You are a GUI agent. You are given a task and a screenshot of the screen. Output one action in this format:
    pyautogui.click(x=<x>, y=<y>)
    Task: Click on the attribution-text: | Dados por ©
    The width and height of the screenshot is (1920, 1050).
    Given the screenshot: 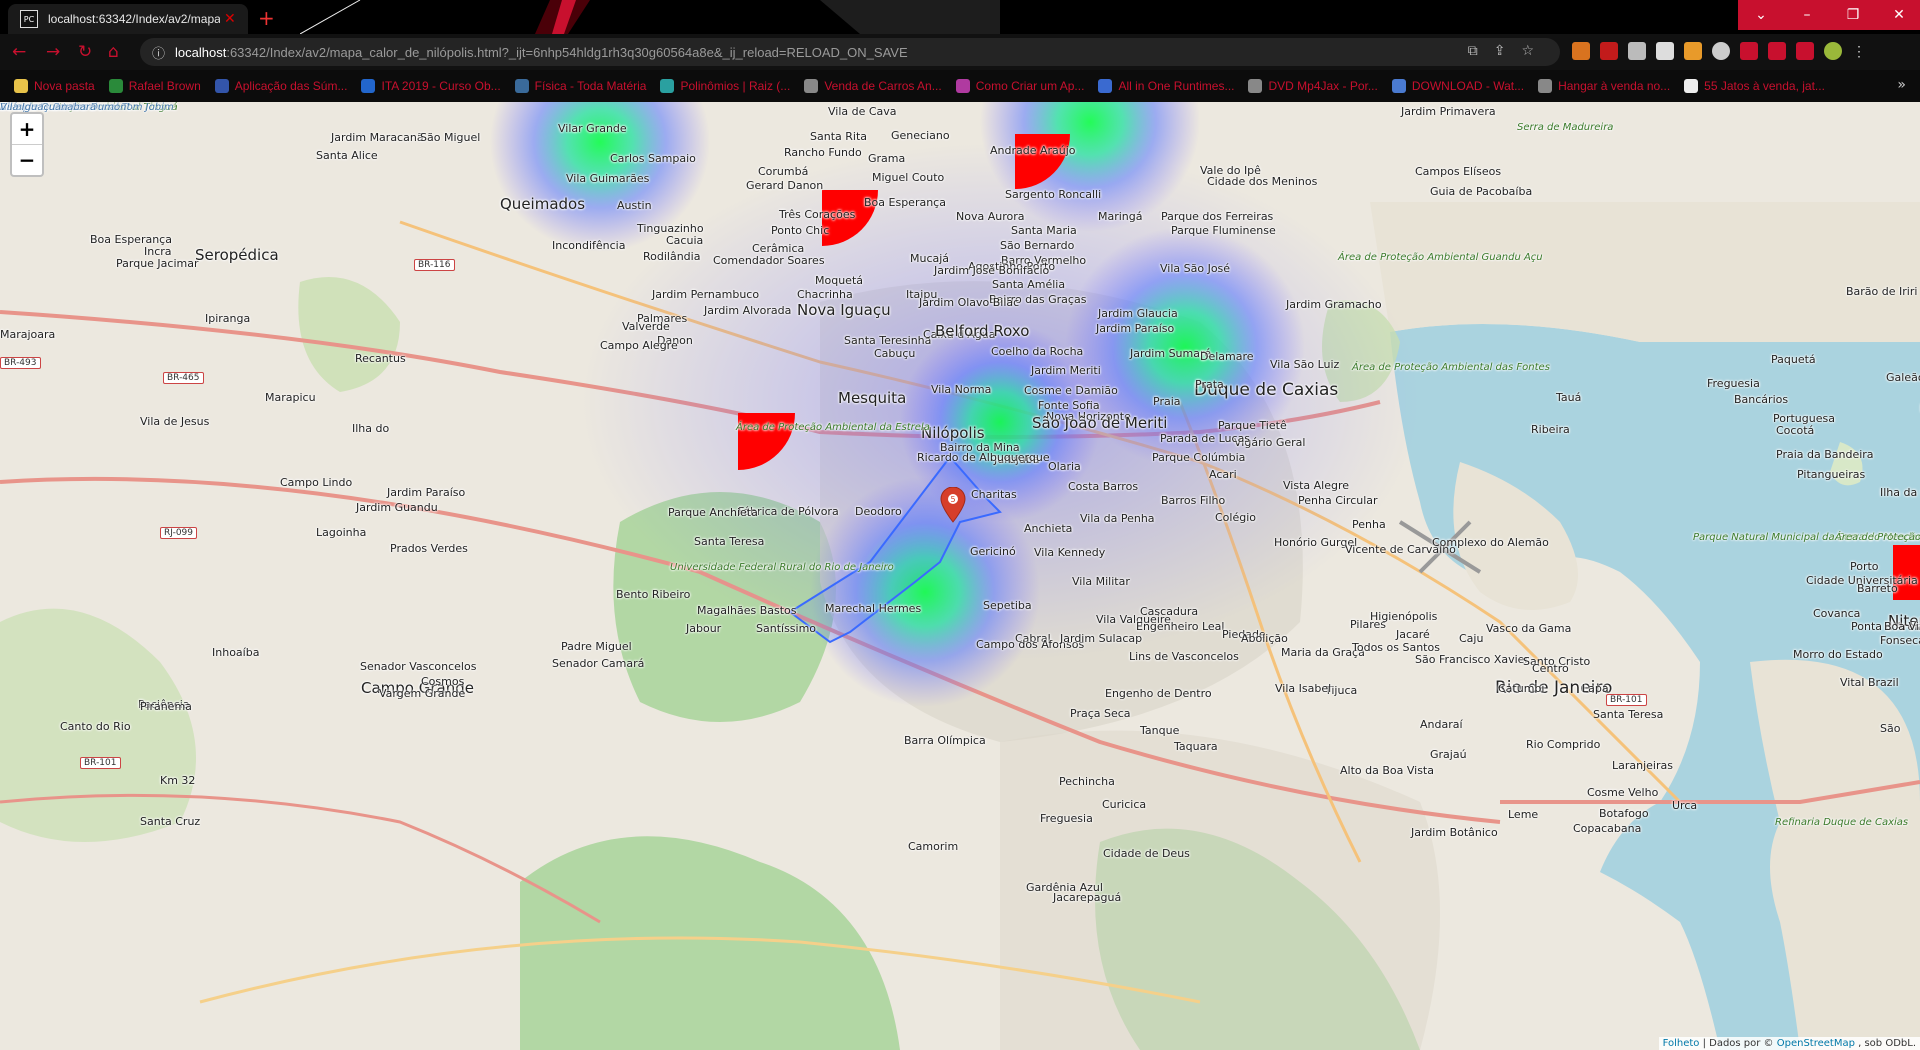 What is the action you would take?
    pyautogui.click(x=1738, y=1043)
    